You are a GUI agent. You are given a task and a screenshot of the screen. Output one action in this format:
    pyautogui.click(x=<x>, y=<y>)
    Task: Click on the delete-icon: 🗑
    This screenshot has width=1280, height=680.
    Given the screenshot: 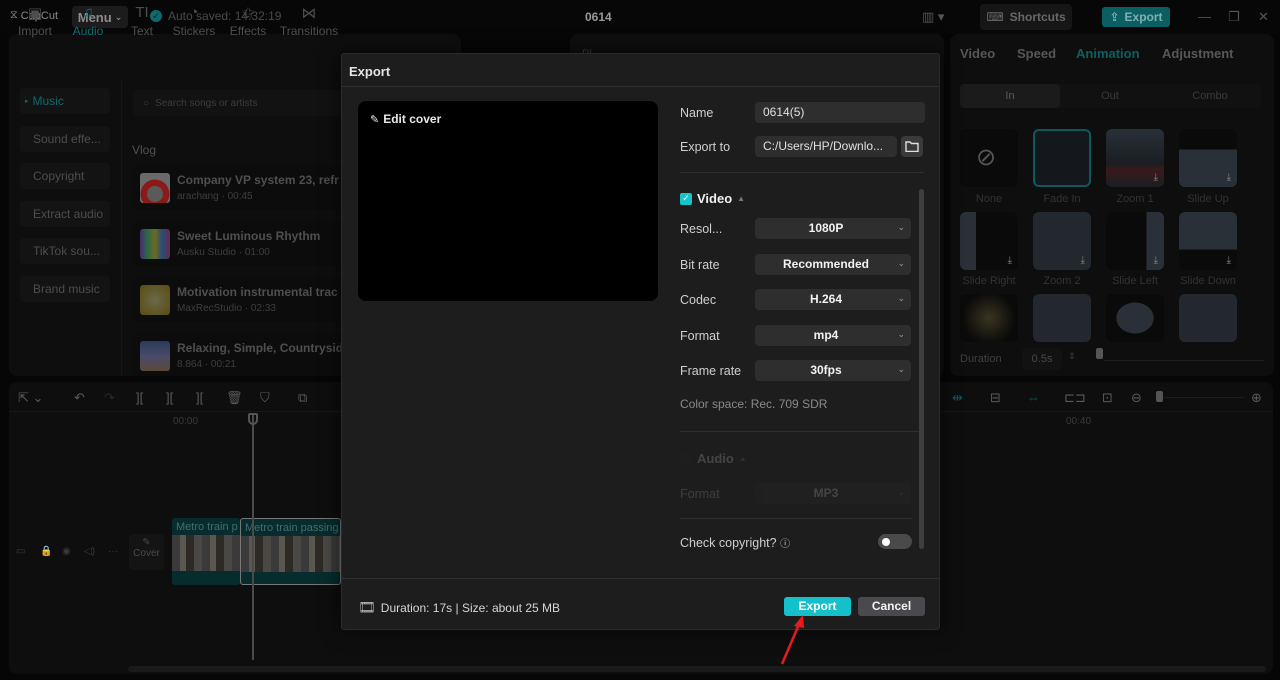 What is the action you would take?
    pyautogui.click(x=234, y=398)
    